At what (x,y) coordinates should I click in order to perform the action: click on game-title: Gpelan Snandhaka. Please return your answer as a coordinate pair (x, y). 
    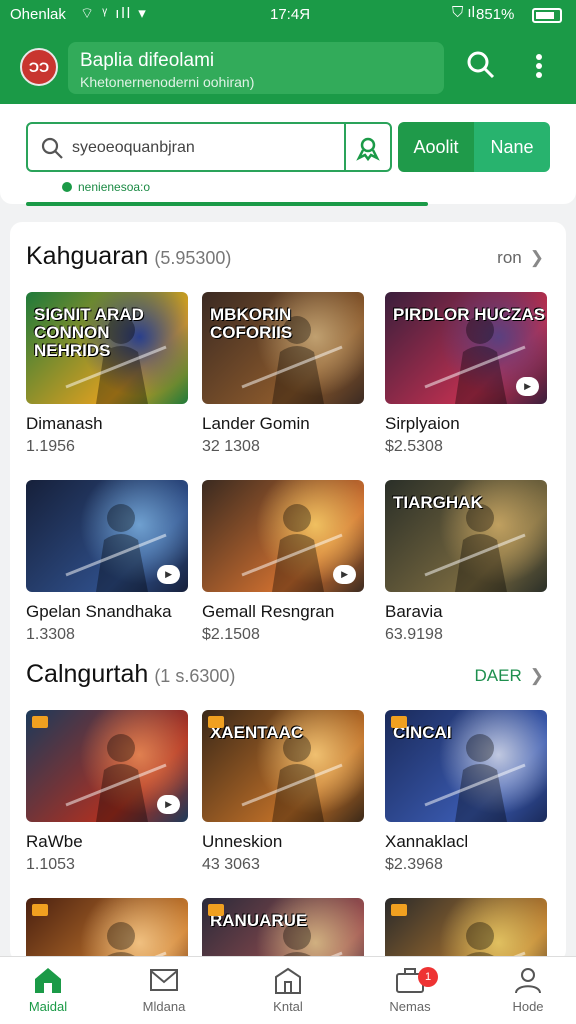
    Looking at the image, I should click on (99, 611).